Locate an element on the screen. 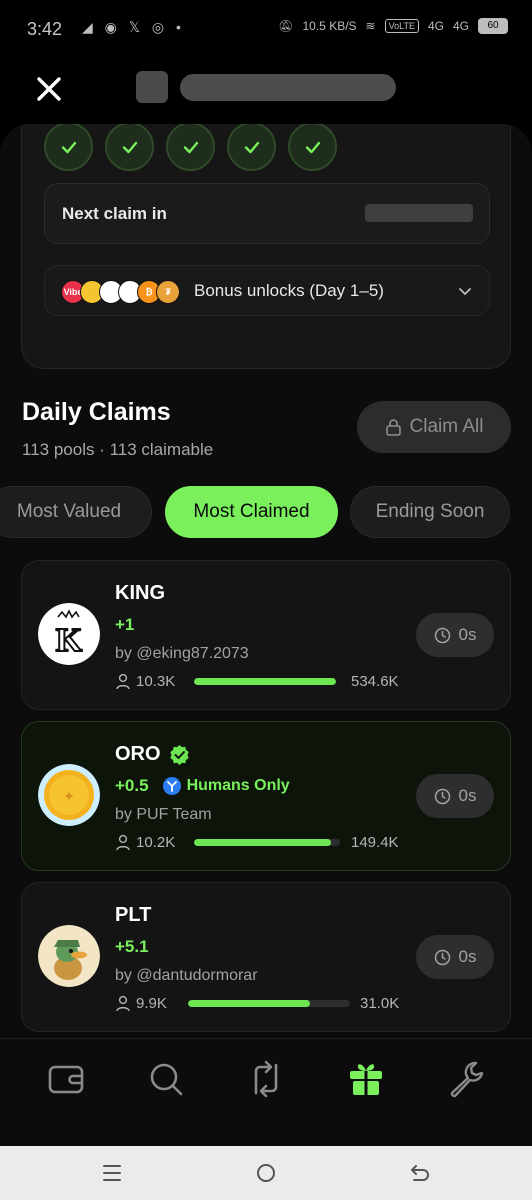 The width and height of the screenshot is (532, 1200). filter-chips: Most Valued Most Claimed Ending Soon is located at coordinates (266, 512).